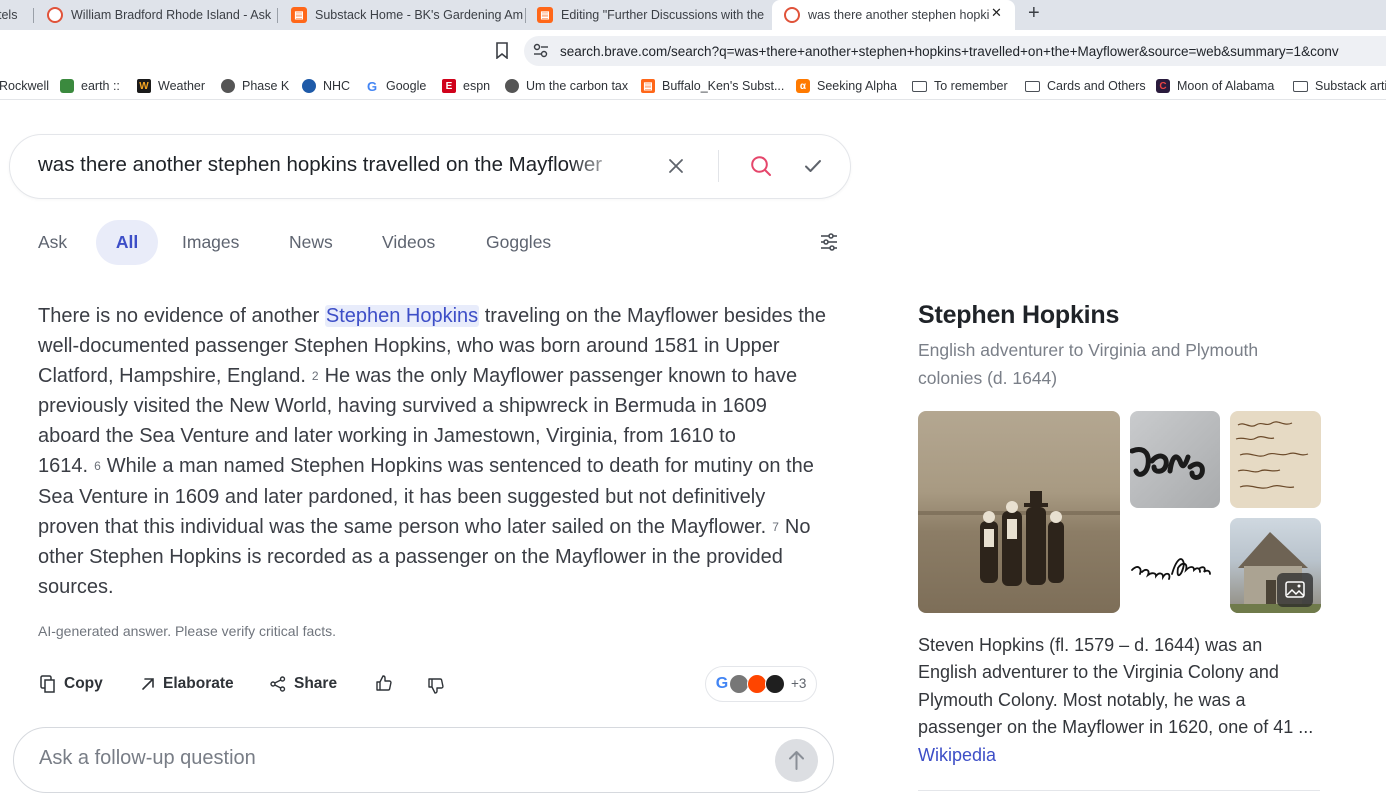  Describe the element at coordinates (1175, 565) in the screenshot. I see `signature-image` at that location.